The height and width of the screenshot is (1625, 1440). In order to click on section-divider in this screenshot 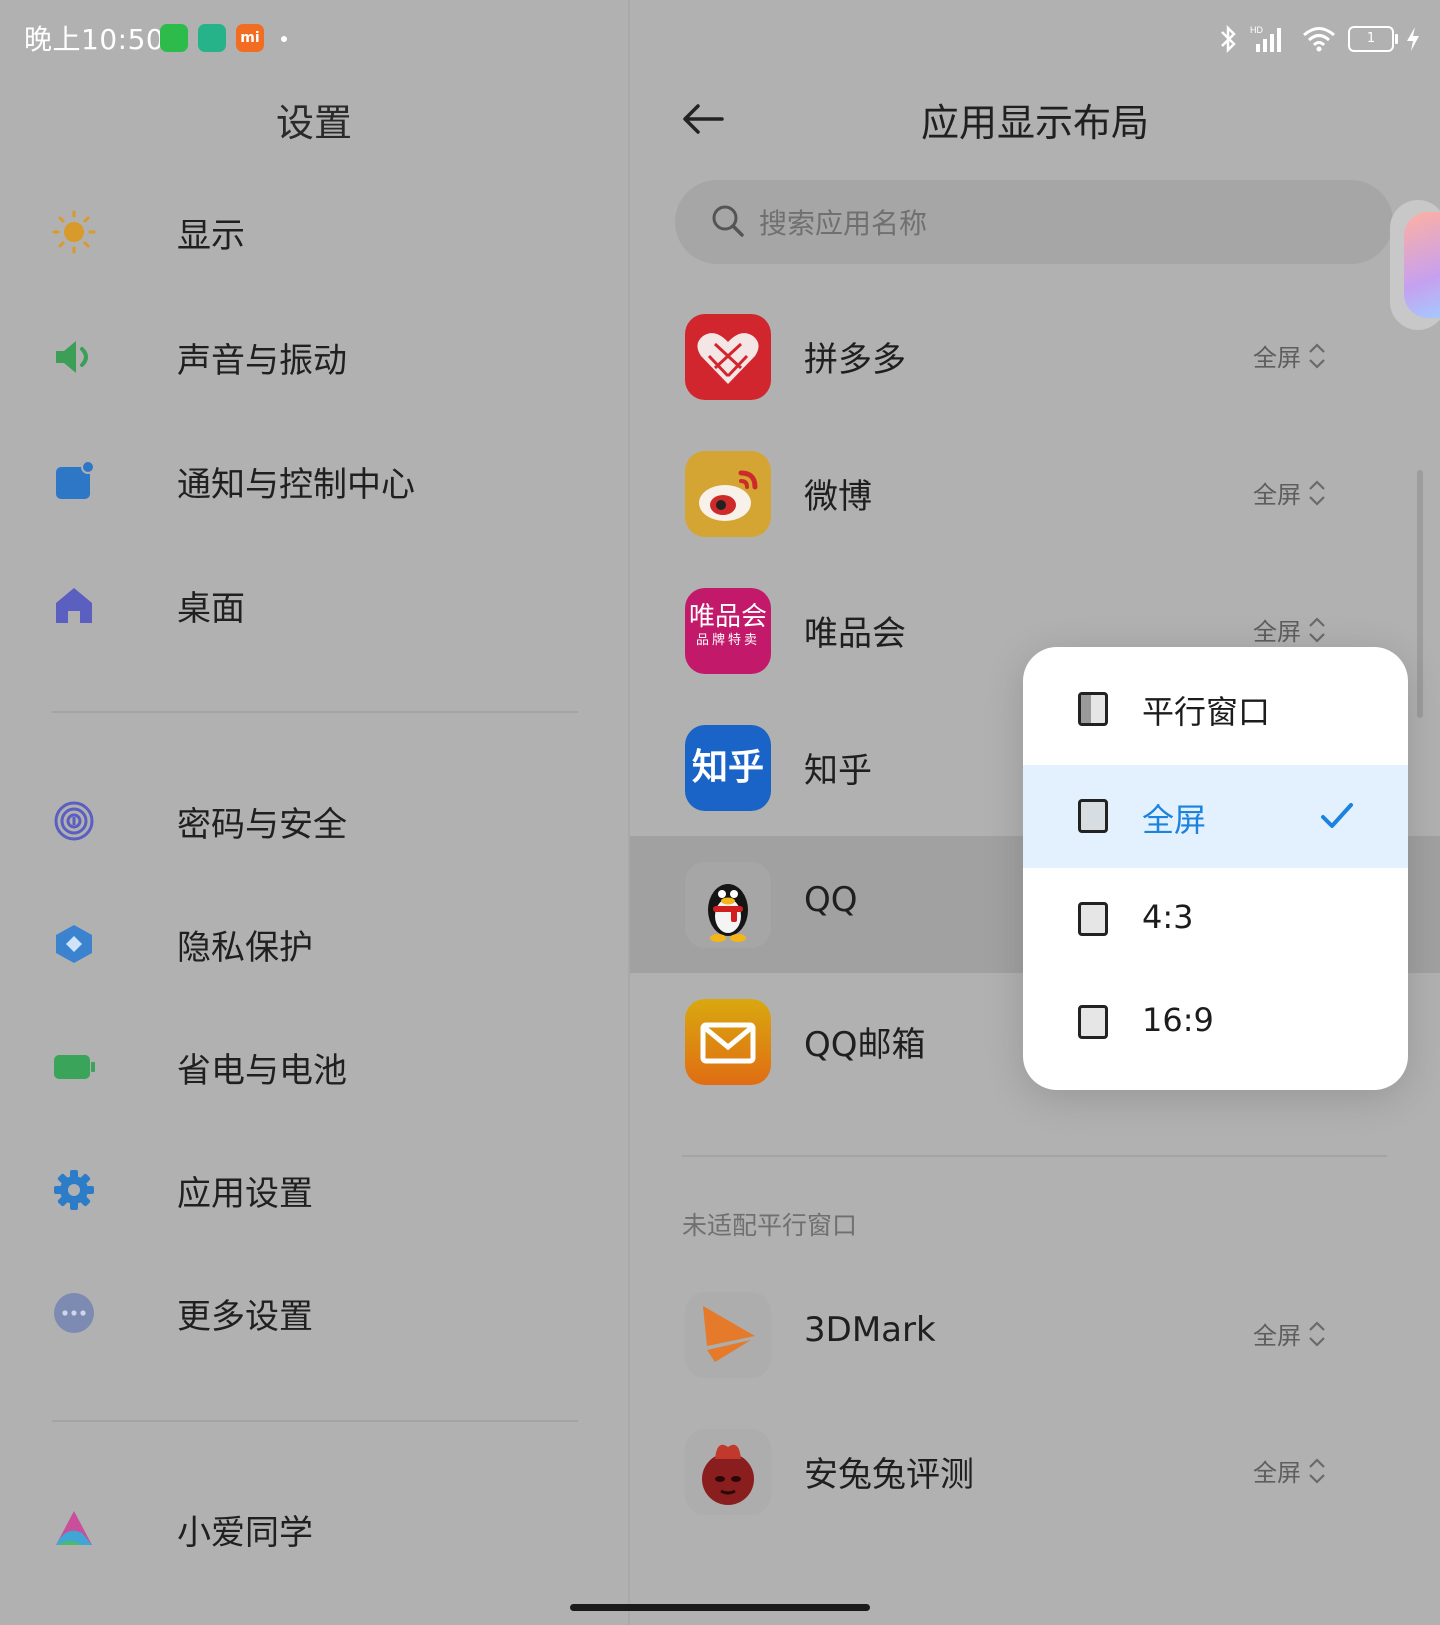, I will do `click(1034, 1156)`.